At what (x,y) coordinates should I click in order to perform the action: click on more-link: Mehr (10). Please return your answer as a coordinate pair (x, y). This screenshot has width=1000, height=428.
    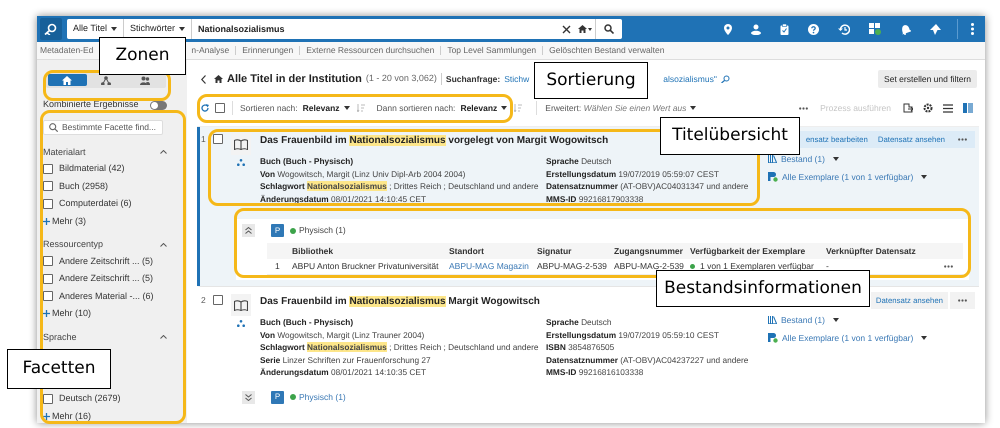
    Looking at the image, I should click on (112, 313).